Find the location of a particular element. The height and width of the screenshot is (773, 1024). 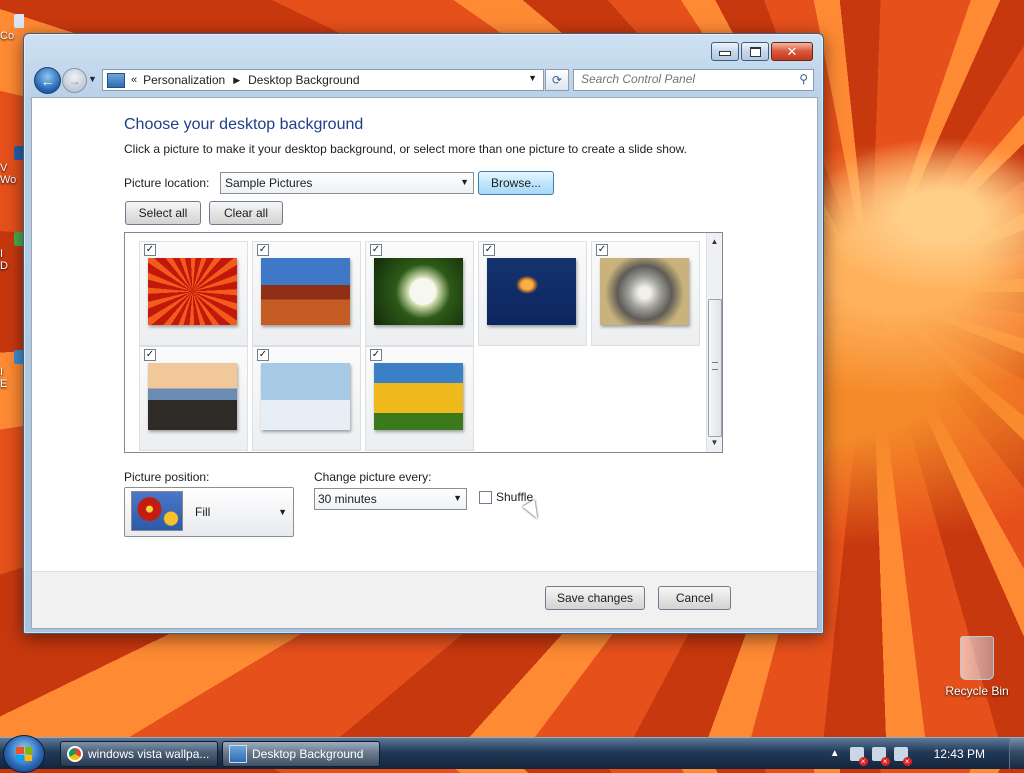

desktop-icon-recycle-bin: Recycle Bin is located at coordinates (977, 667).